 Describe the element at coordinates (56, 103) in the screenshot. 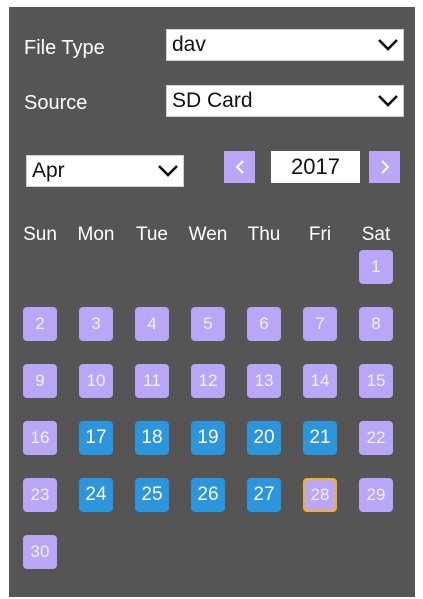

I see `source-label: Source` at that location.